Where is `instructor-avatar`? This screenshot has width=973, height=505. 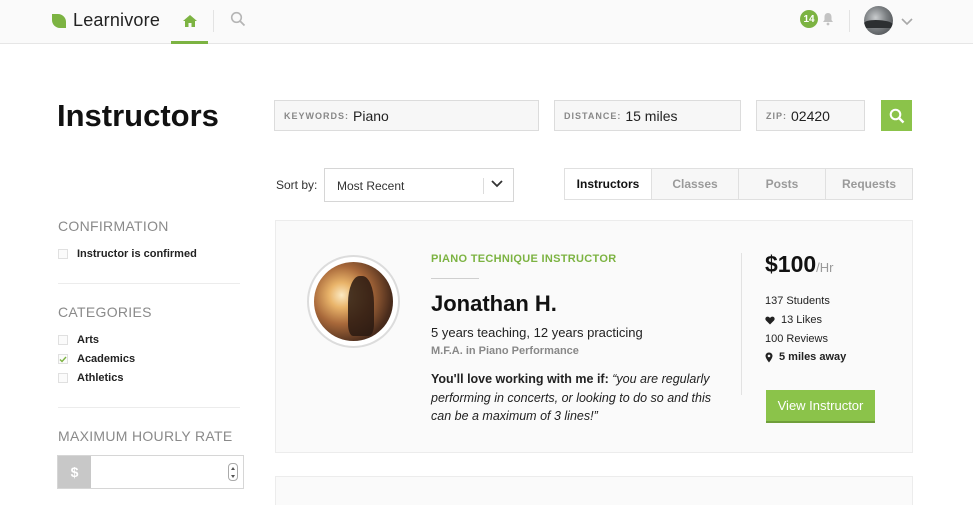
instructor-avatar is located at coordinates (353, 301).